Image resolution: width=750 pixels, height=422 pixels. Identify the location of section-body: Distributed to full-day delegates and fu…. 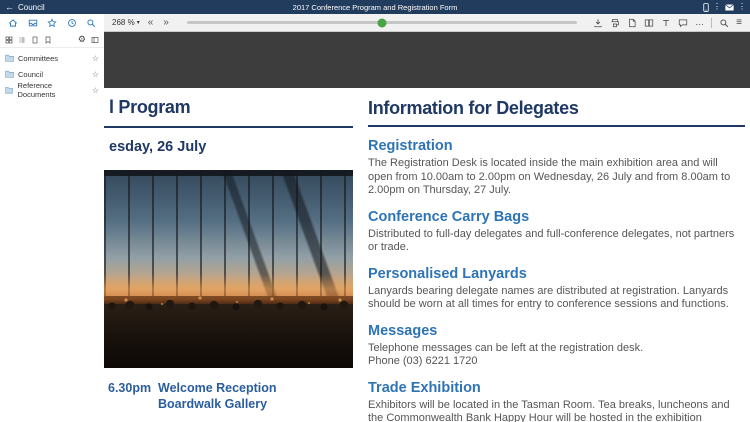
(551, 240).